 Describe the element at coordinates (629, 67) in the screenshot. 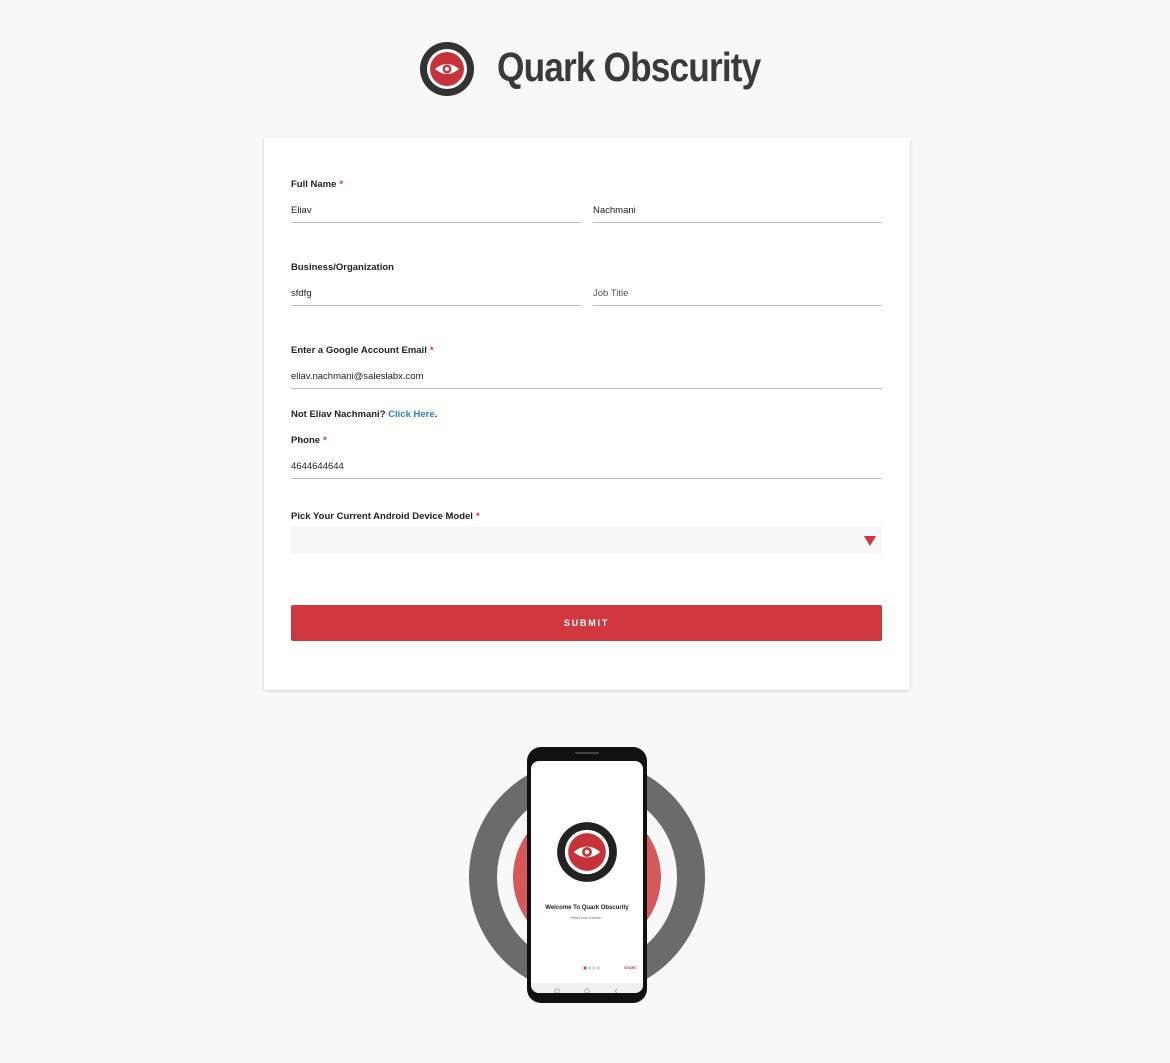

I see `brand-name: Quark Obscurity` at that location.